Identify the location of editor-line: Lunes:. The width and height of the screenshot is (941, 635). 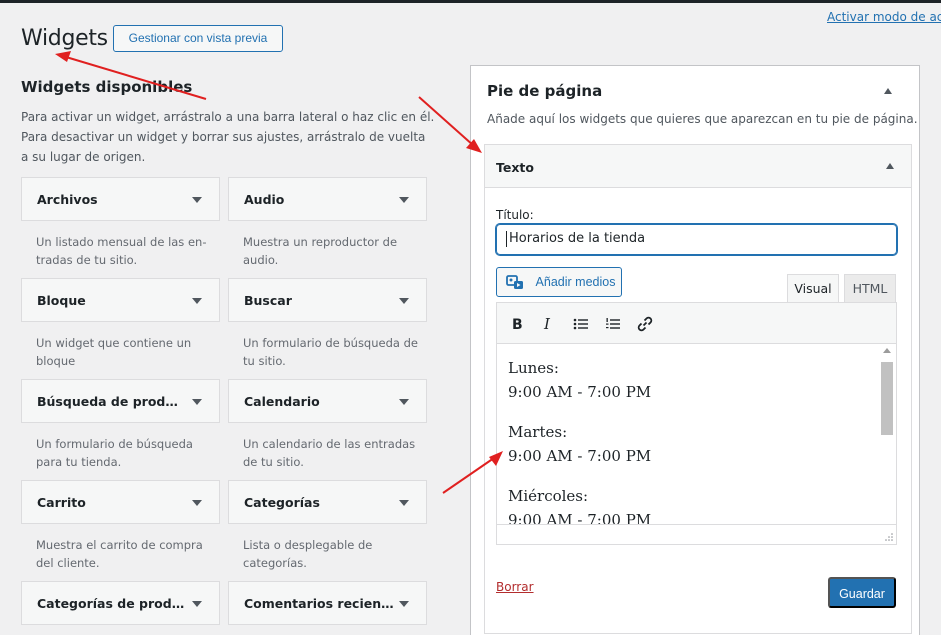
(533, 368).